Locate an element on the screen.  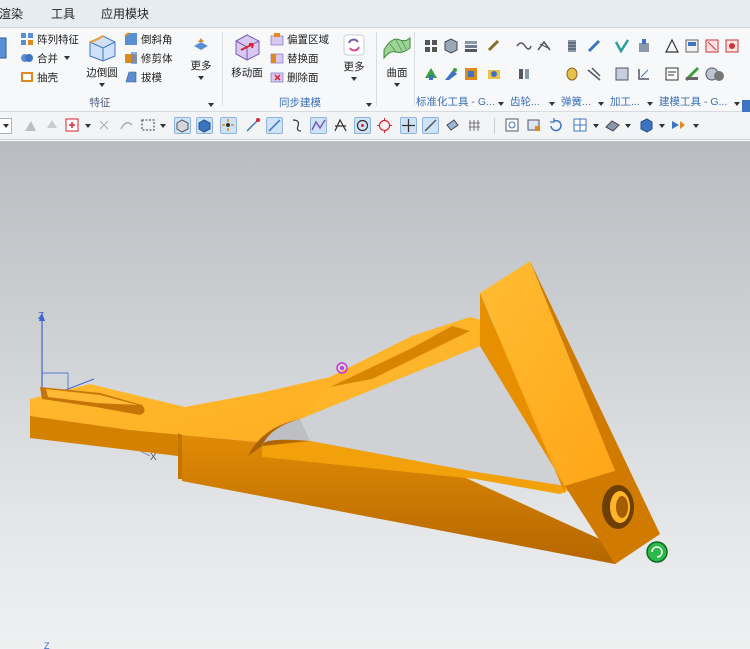
select-body-icon is located at coordinates (182, 125).